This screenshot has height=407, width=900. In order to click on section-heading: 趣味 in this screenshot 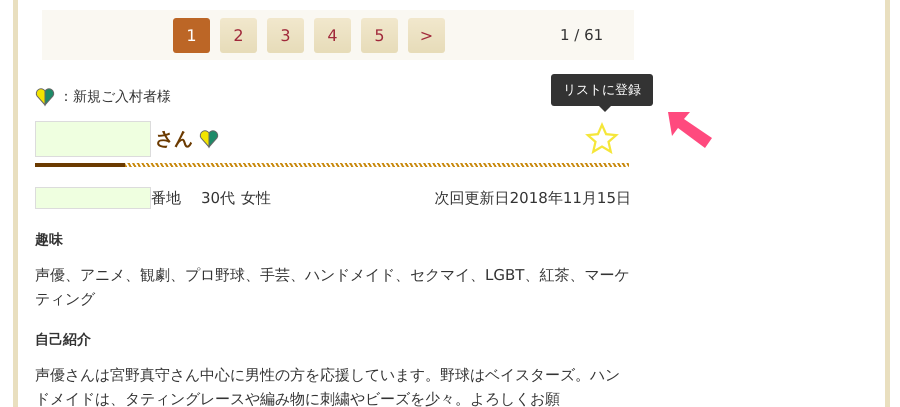, I will do `click(49, 240)`.